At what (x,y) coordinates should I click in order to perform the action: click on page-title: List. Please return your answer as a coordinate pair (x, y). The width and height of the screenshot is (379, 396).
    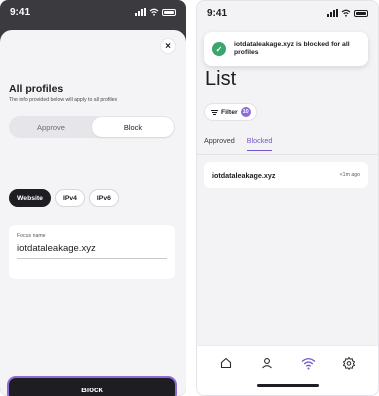
    Looking at the image, I should click on (221, 79).